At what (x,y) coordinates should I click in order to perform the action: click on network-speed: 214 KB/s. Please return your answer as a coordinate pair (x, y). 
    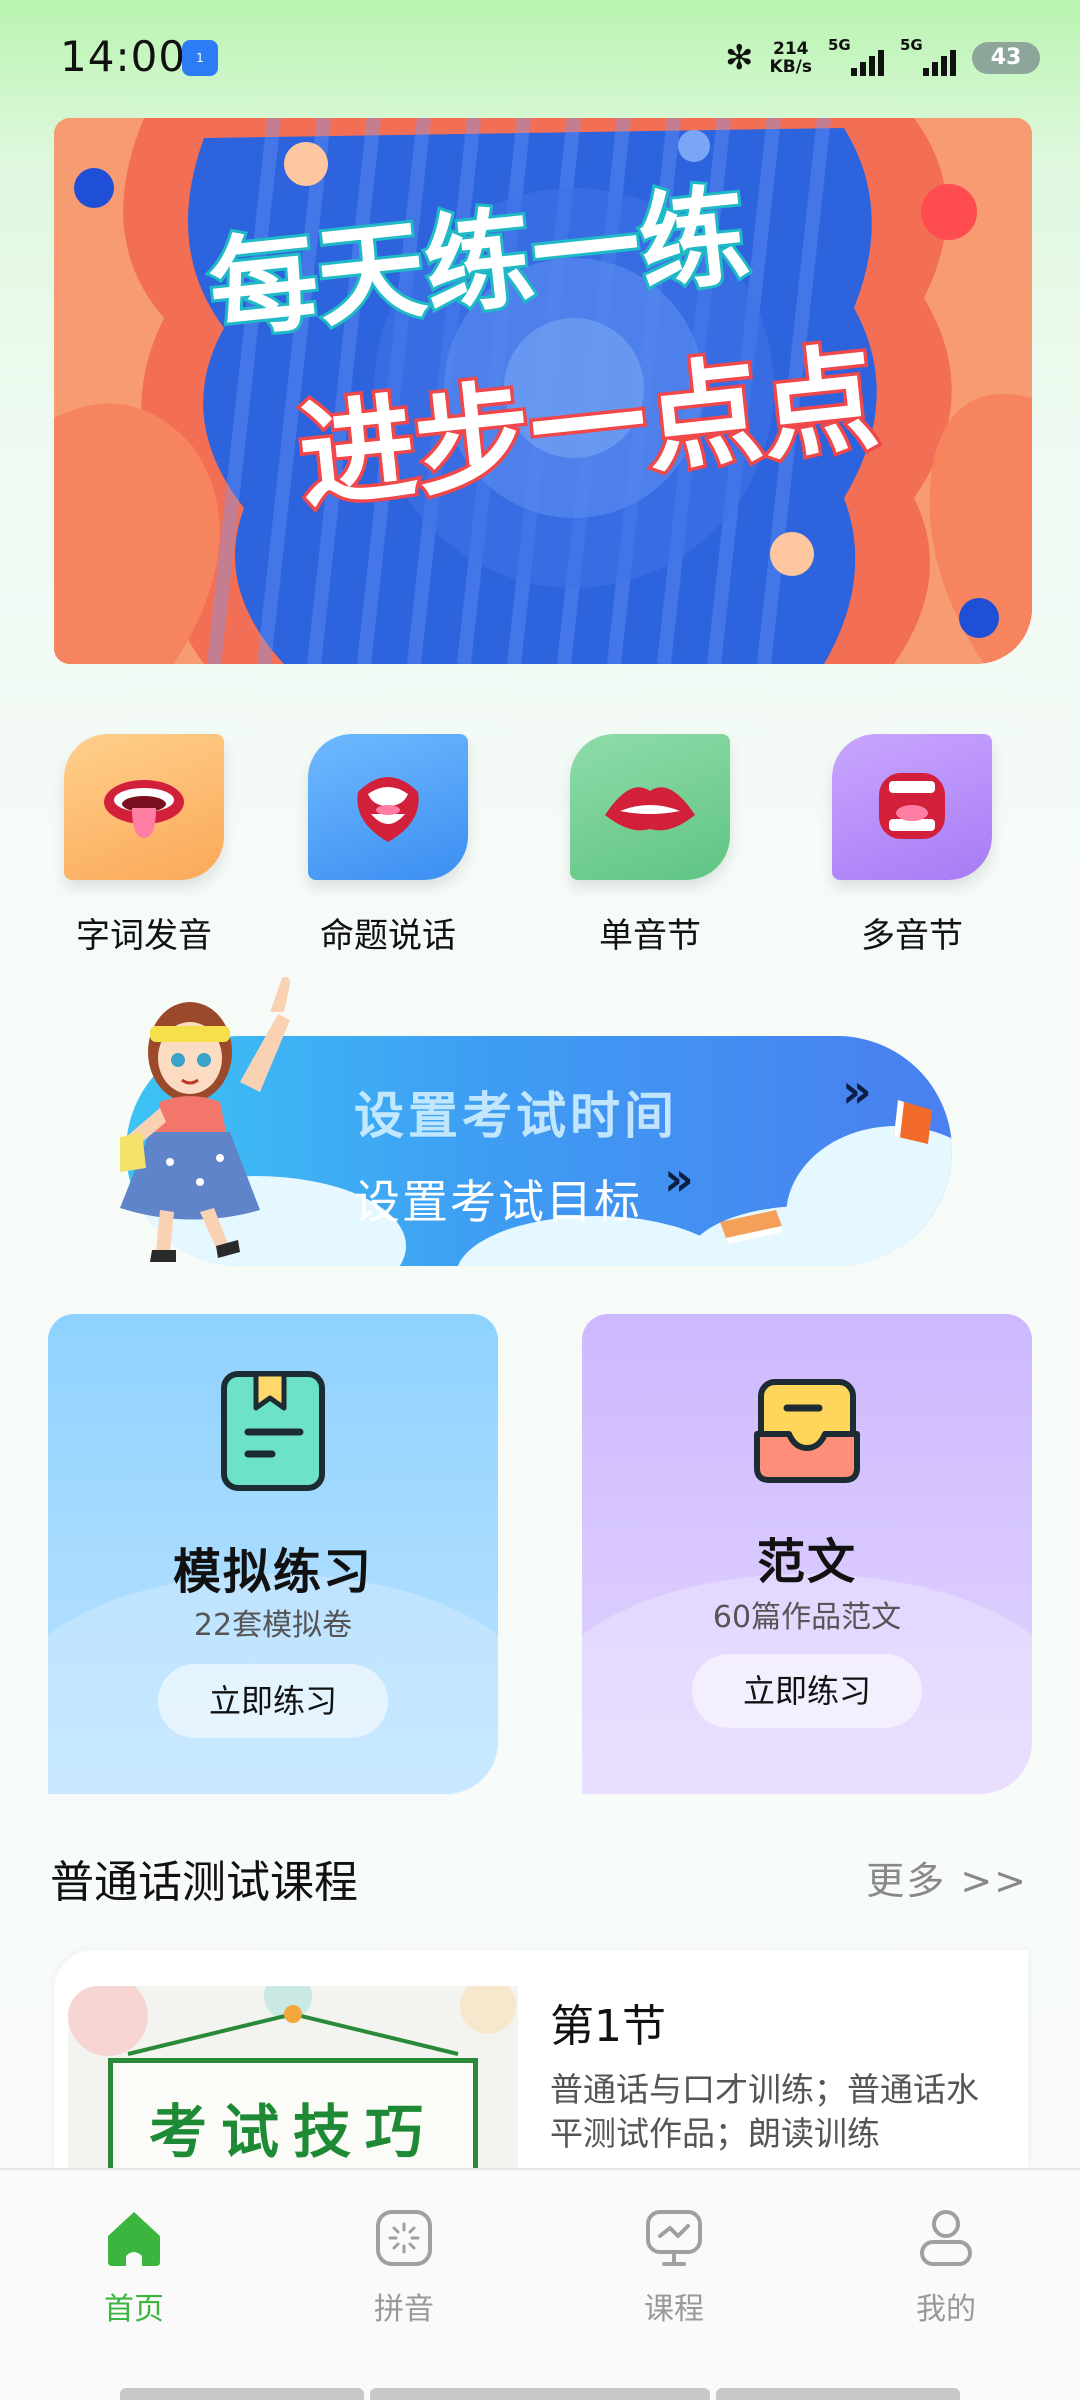
    Looking at the image, I should click on (791, 58).